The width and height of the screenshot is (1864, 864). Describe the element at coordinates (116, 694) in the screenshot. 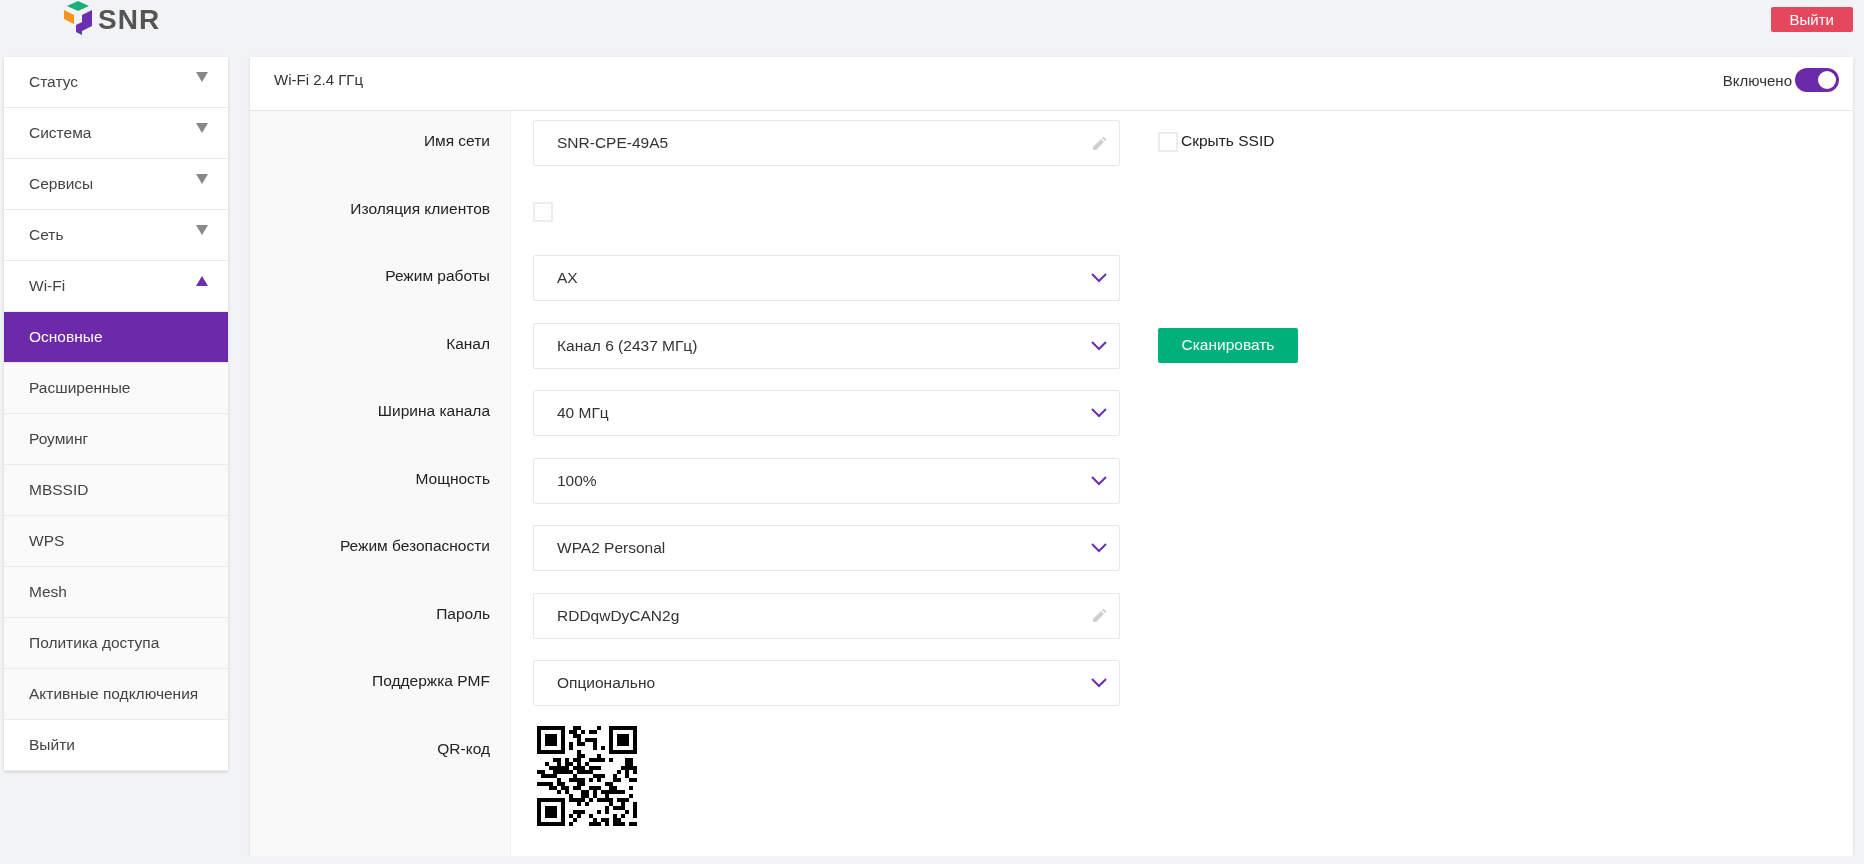

I see `sidebar-subitem: Активные подключения` at that location.